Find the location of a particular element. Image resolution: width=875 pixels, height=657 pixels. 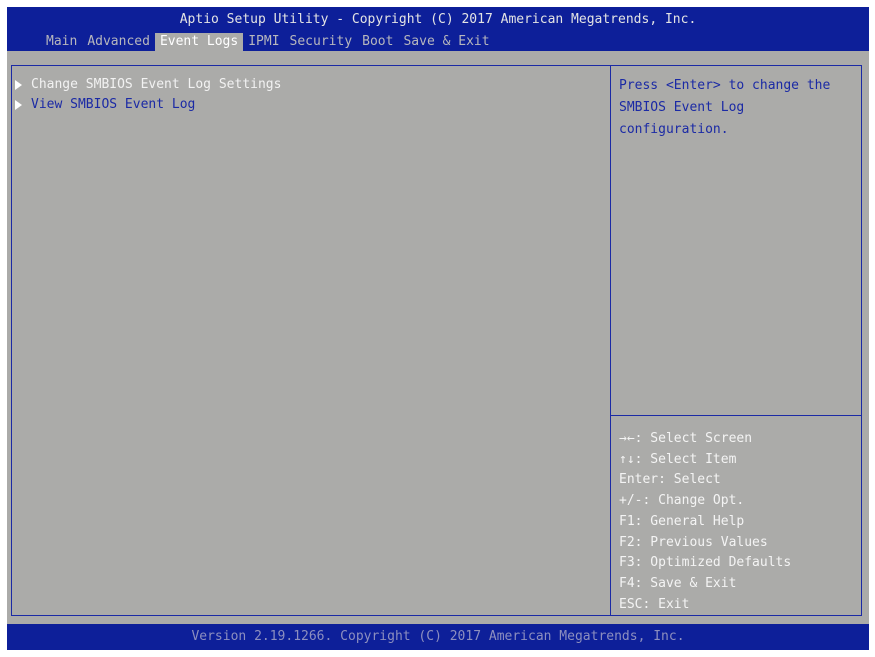

menu-item-view-smbios-event-log: View SMBIOS Event Log is located at coordinates (148, 105).